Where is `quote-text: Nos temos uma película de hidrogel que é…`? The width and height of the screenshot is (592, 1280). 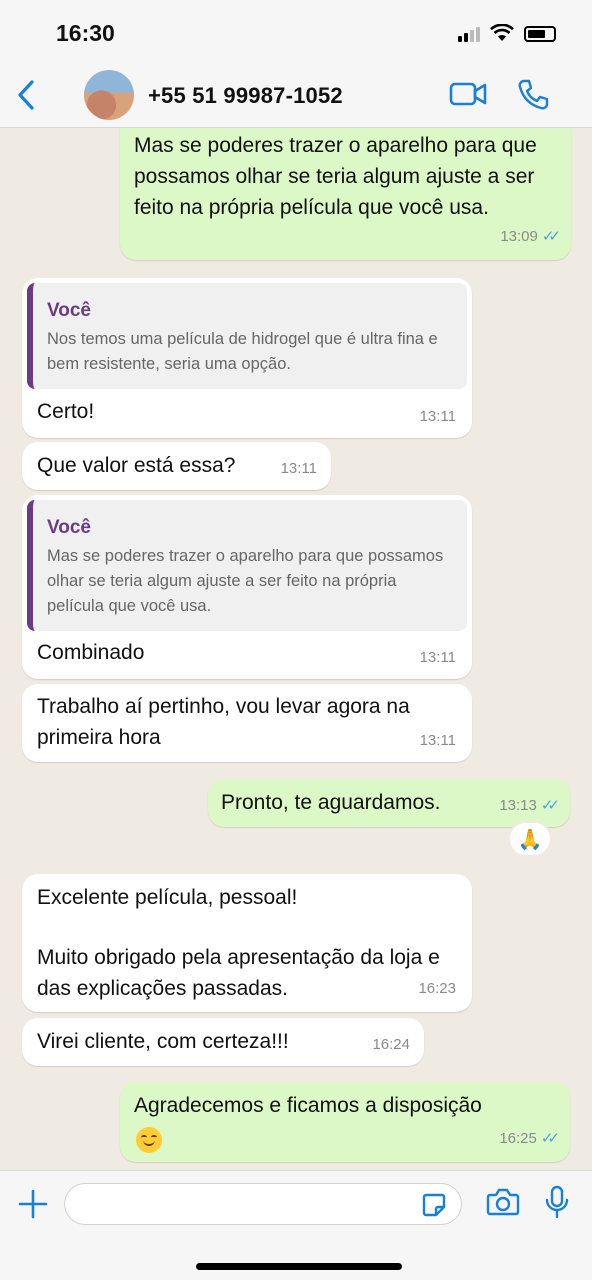 quote-text: Nos temos uma película de hidrogel que é… is located at coordinates (242, 351).